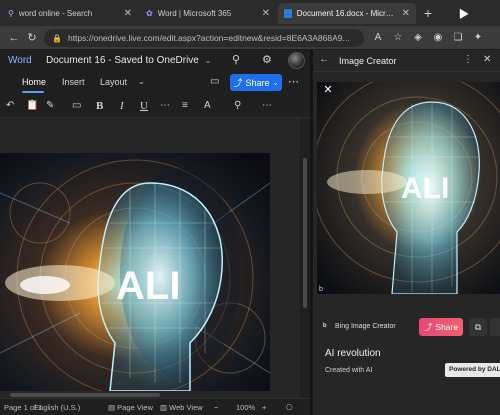 Image resolution: width=500 pixels, height=415 pixels. What do you see at coordinates (458, 38) in the screenshot?
I see `collections-icon: ❏` at bounding box center [458, 38].